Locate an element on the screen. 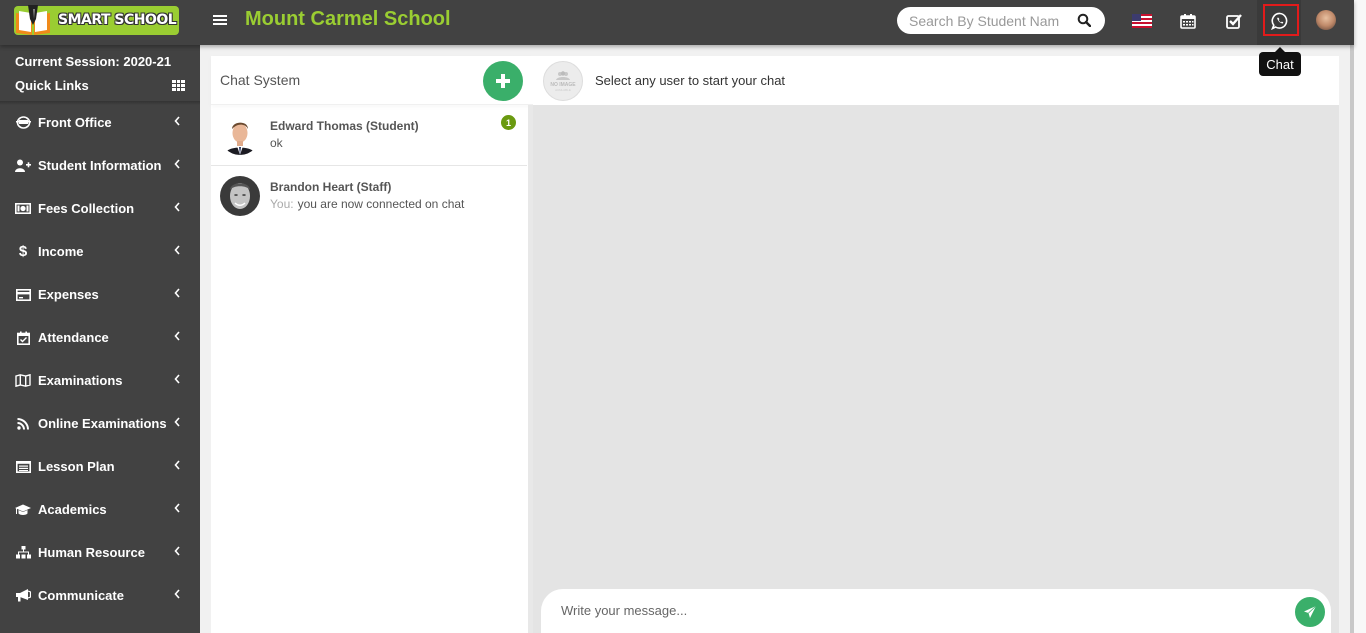 The height and width of the screenshot is (633, 1366). tasks-button is located at coordinates (1234, 21).